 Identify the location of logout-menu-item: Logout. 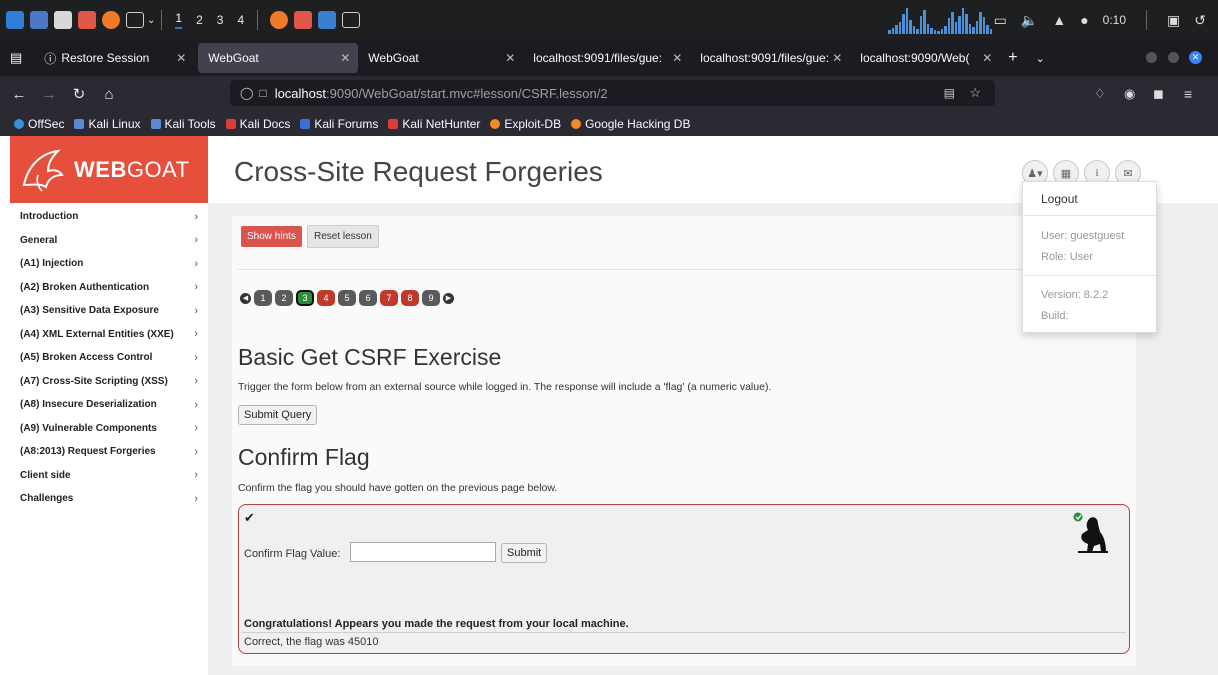
(1059, 199).